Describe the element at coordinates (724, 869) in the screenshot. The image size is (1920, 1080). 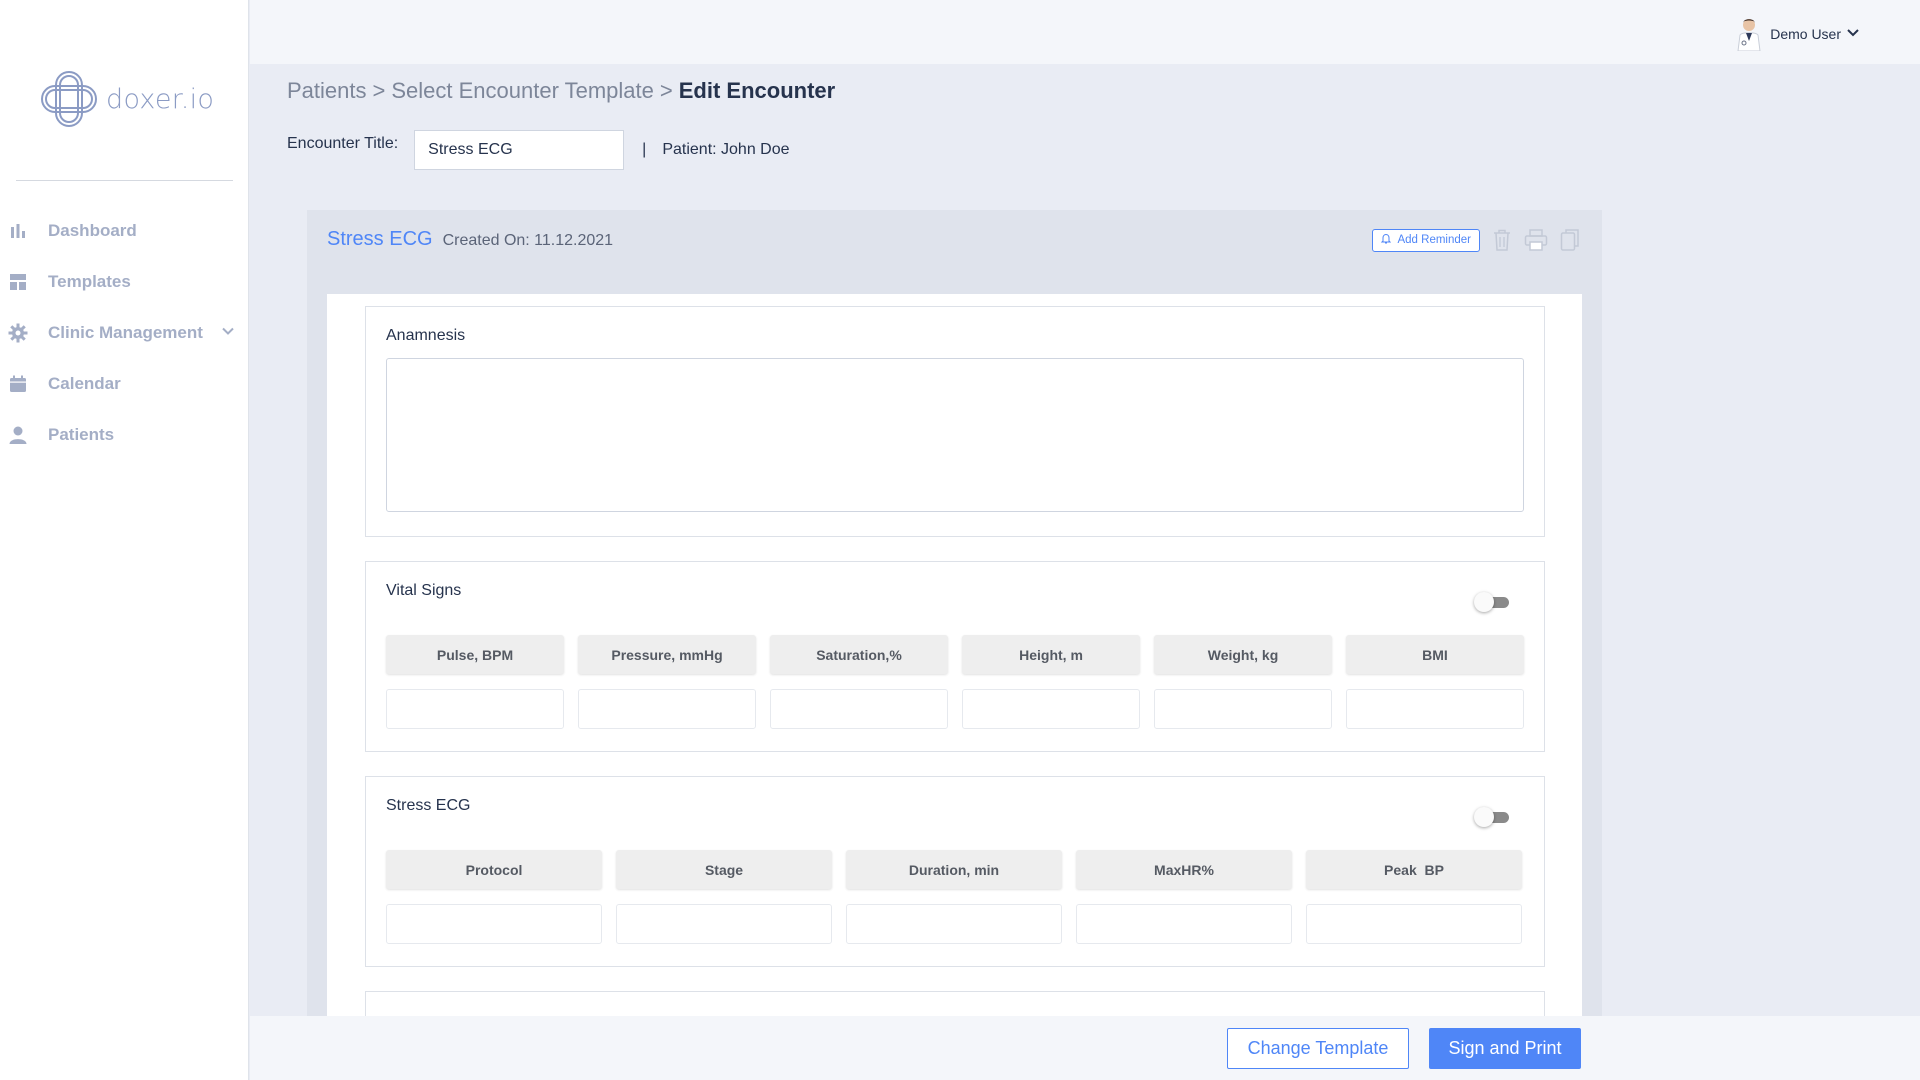
I see `column-header: Stage` at that location.